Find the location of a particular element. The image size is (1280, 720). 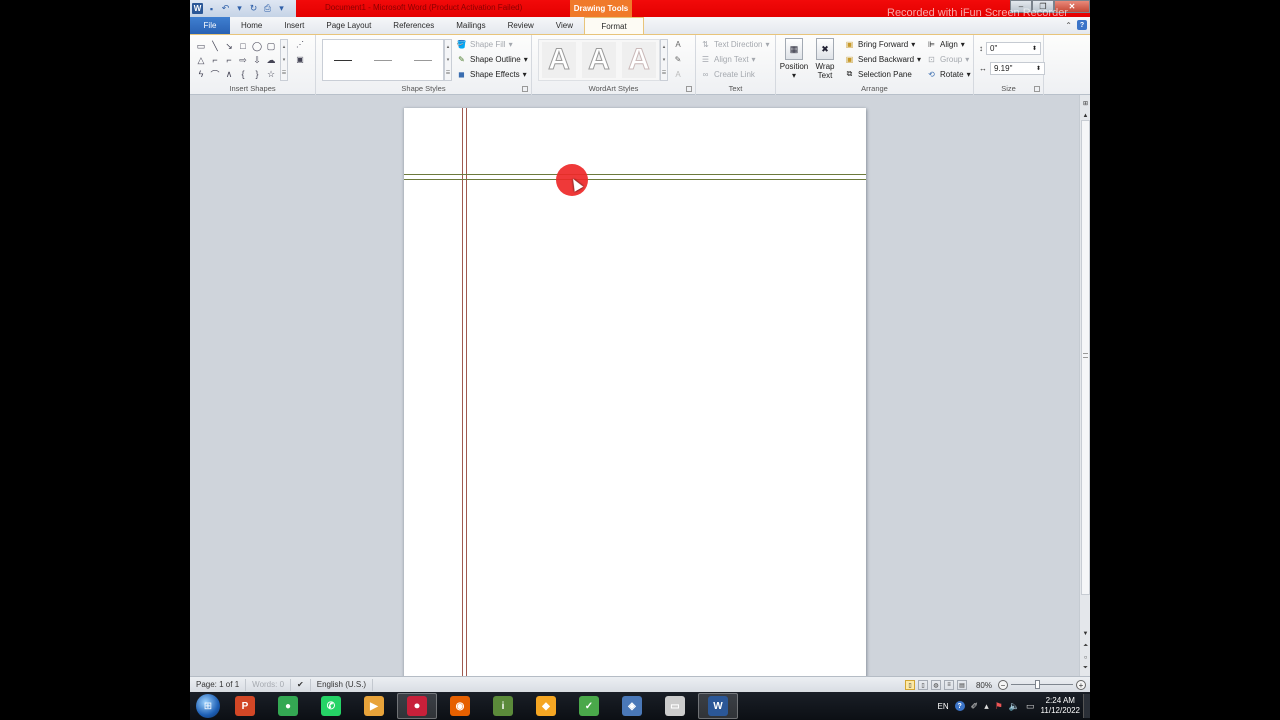

selection-pane-button: ⧉ Selection Pane is located at coordinates (878, 74).